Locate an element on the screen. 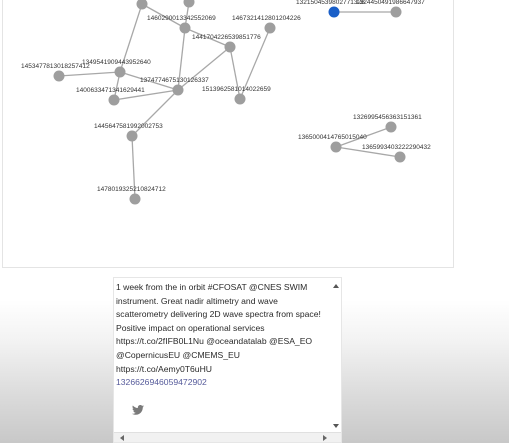 The image size is (509, 443). node-label: 1374774675130126337 is located at coordinates (174, 80).